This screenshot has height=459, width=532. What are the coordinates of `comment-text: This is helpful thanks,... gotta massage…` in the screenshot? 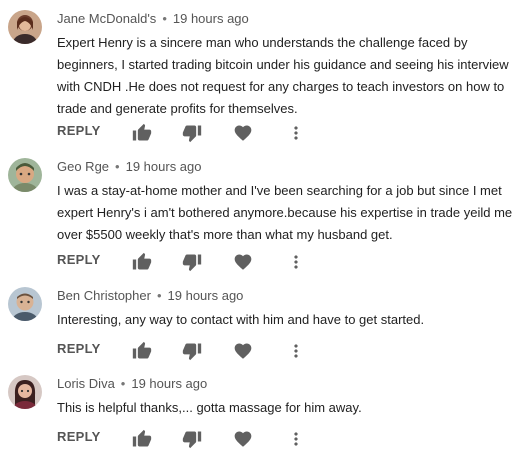 It's located at (209, 407).